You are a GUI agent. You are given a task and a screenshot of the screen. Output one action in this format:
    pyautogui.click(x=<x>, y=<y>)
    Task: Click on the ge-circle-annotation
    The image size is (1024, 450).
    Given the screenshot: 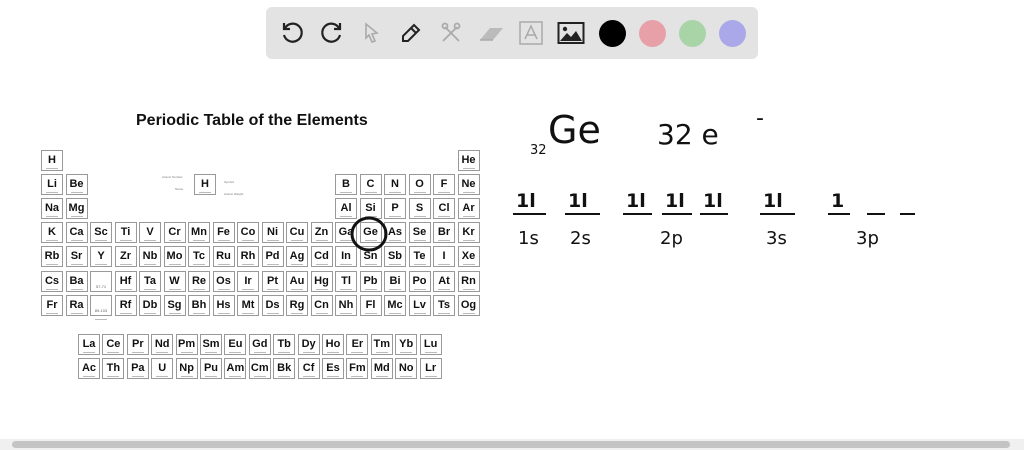 What is the action you would take?
    pyautogui.click(x=369, y=234)
    